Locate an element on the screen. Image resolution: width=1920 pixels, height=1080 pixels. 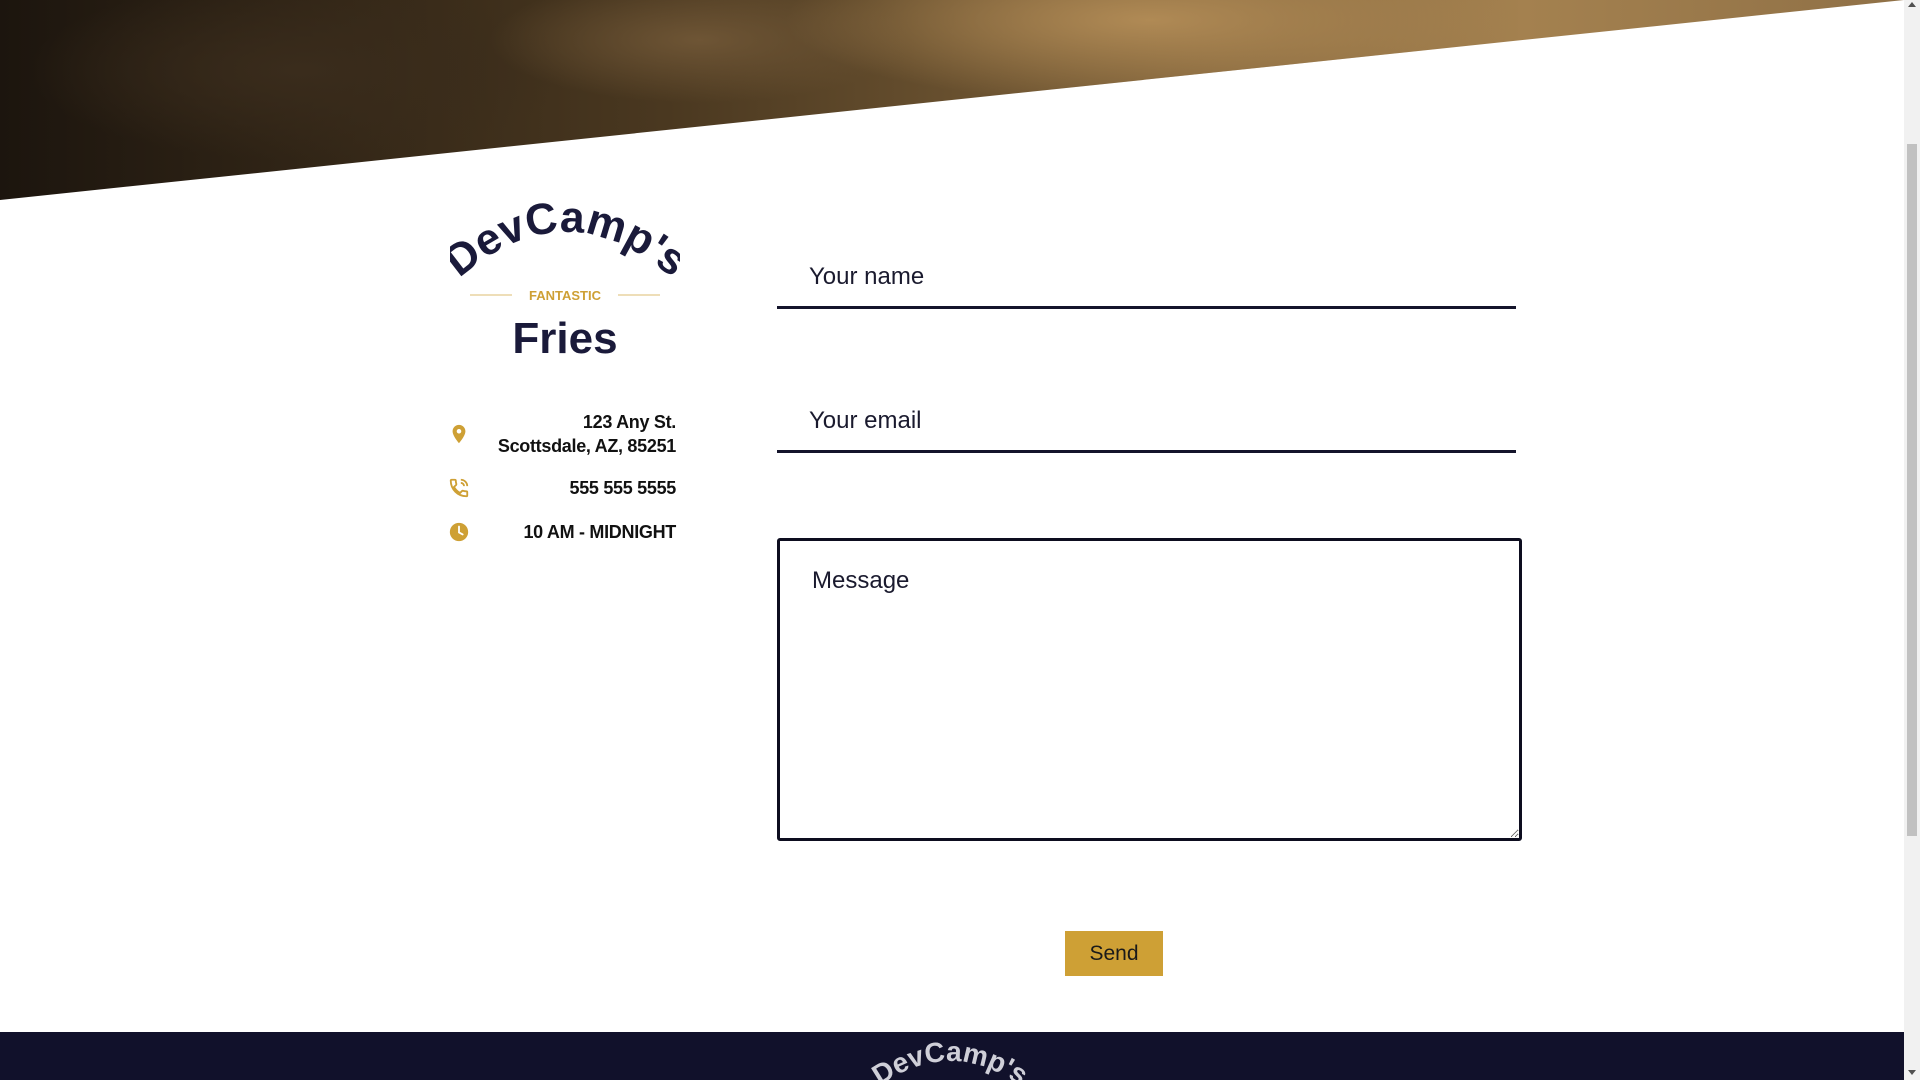
footer-logo-text: DevCamp's is located at coordinates (950, 1060).